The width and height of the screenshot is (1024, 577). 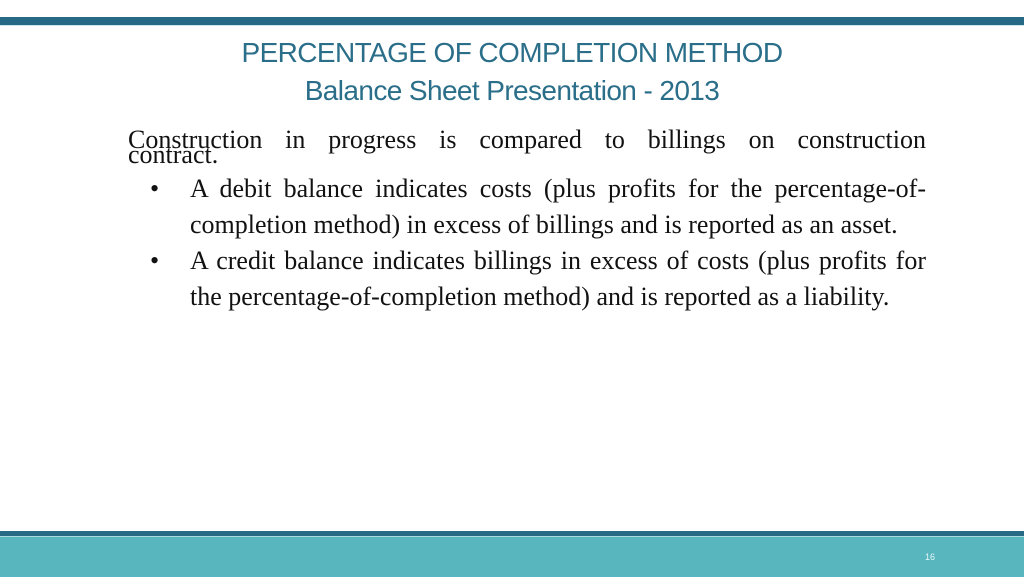 I want to click on footer-band, so click(x=512, y=556).